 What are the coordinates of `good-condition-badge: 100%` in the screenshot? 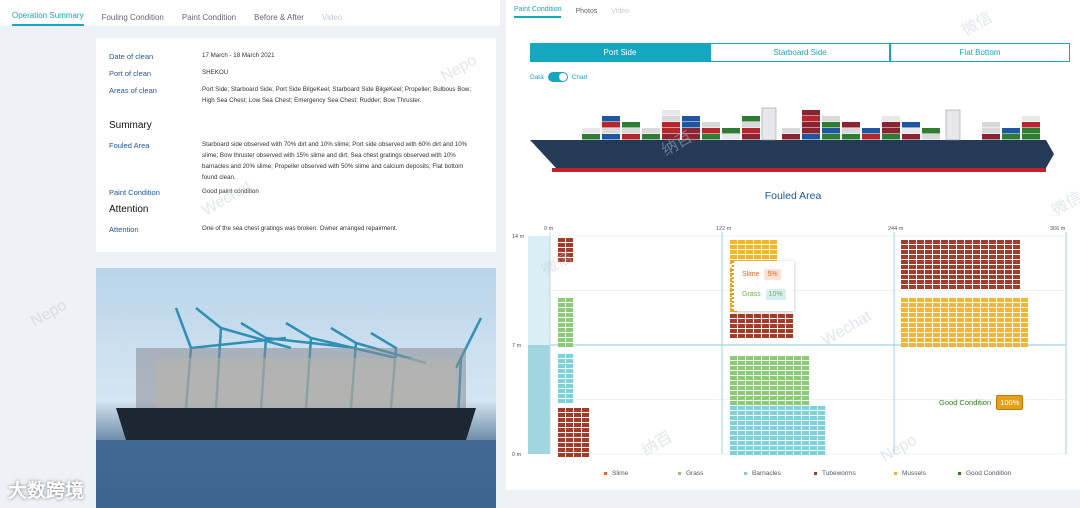 It's located at (1010, 402).